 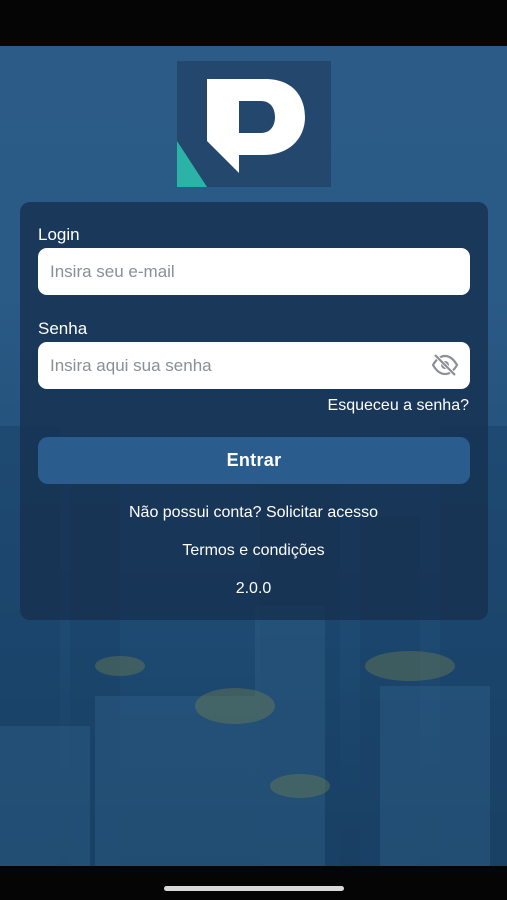 What do you see at coordinates (445, 365) in the screenshot?
I see `eye-slash-icon` at bounding box center [445, 365].